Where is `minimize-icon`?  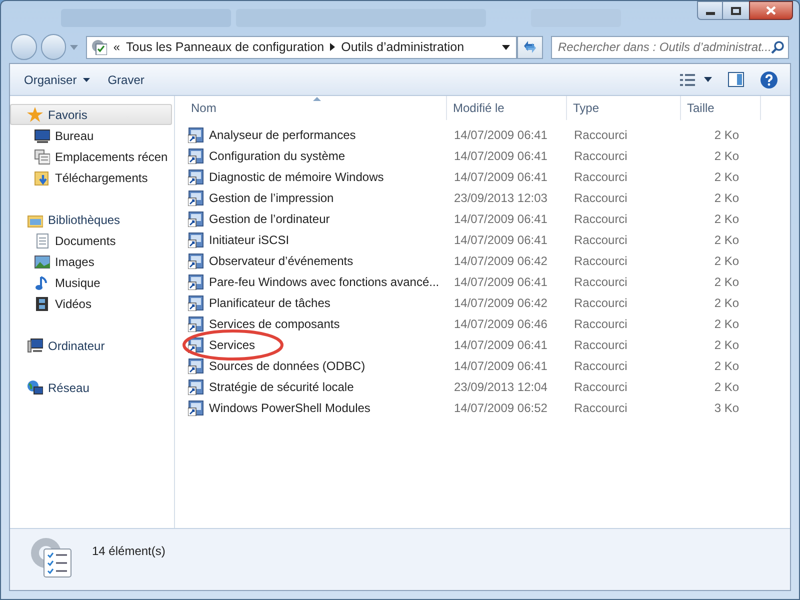 minimize-icon is located at coordinates (710, 13).